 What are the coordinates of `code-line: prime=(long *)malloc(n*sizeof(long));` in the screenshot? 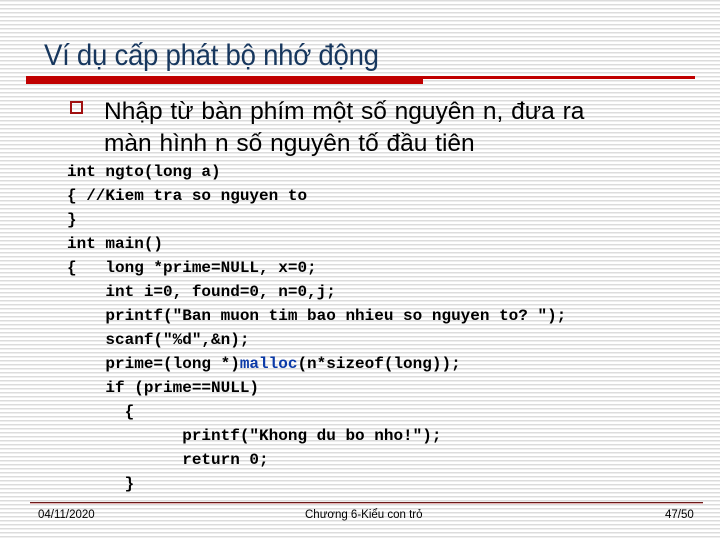 It's located at (316, 364).